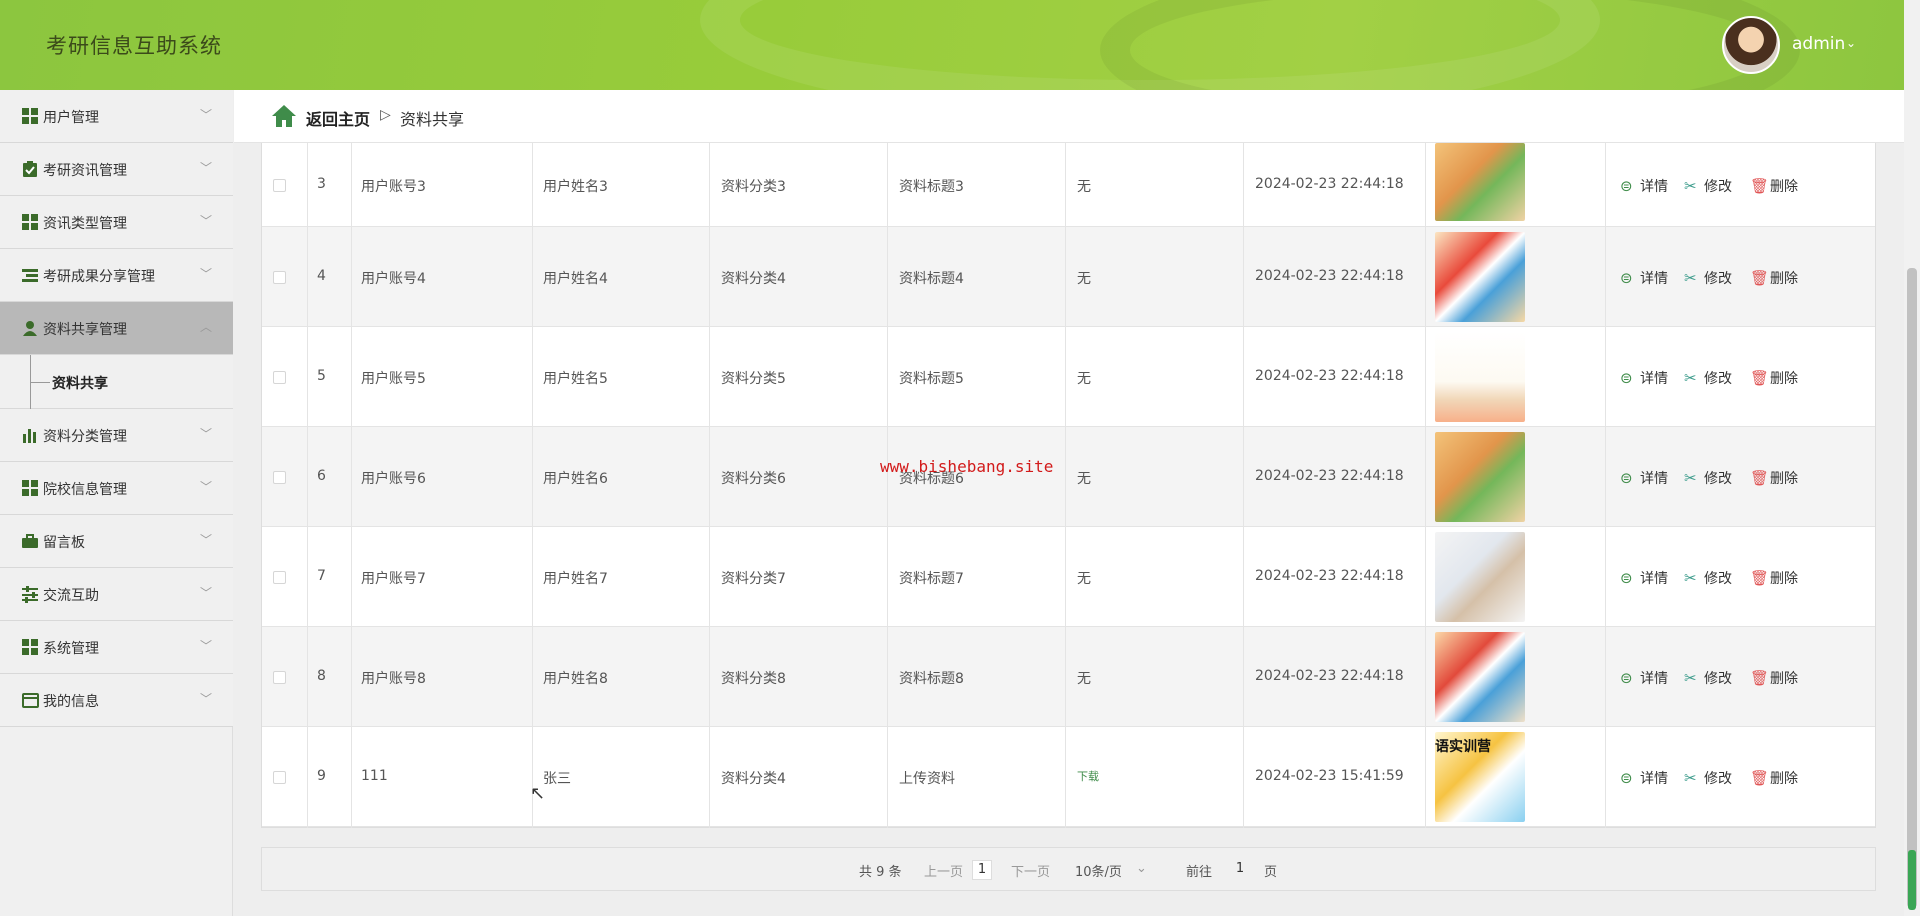 This screenshot has height=916, width=1920. Describe the element at coordinates (30, 700) in the screenshot. I see `card-icon` at that location.